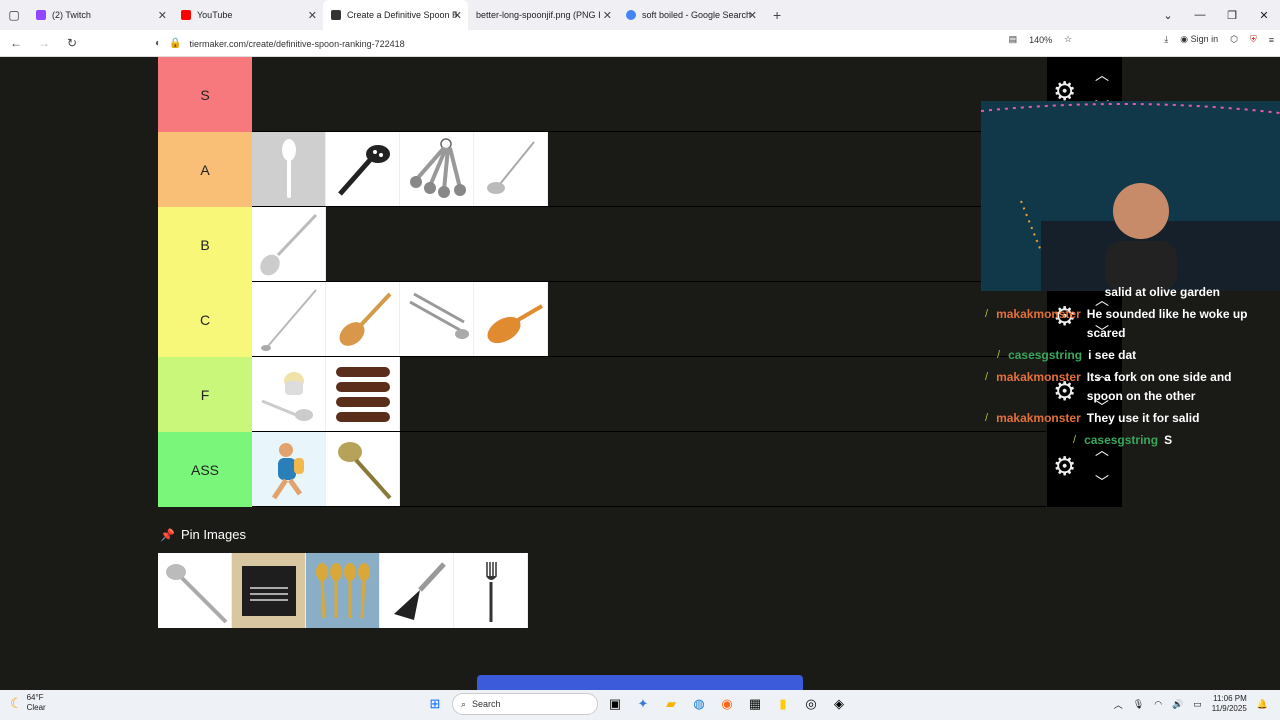 The height and width of the screenshot is (720, 1280). What do you see at coordinates (289, 319) in the screenshot?
I see `long-spoon-image` at bounding box center [289, 319].